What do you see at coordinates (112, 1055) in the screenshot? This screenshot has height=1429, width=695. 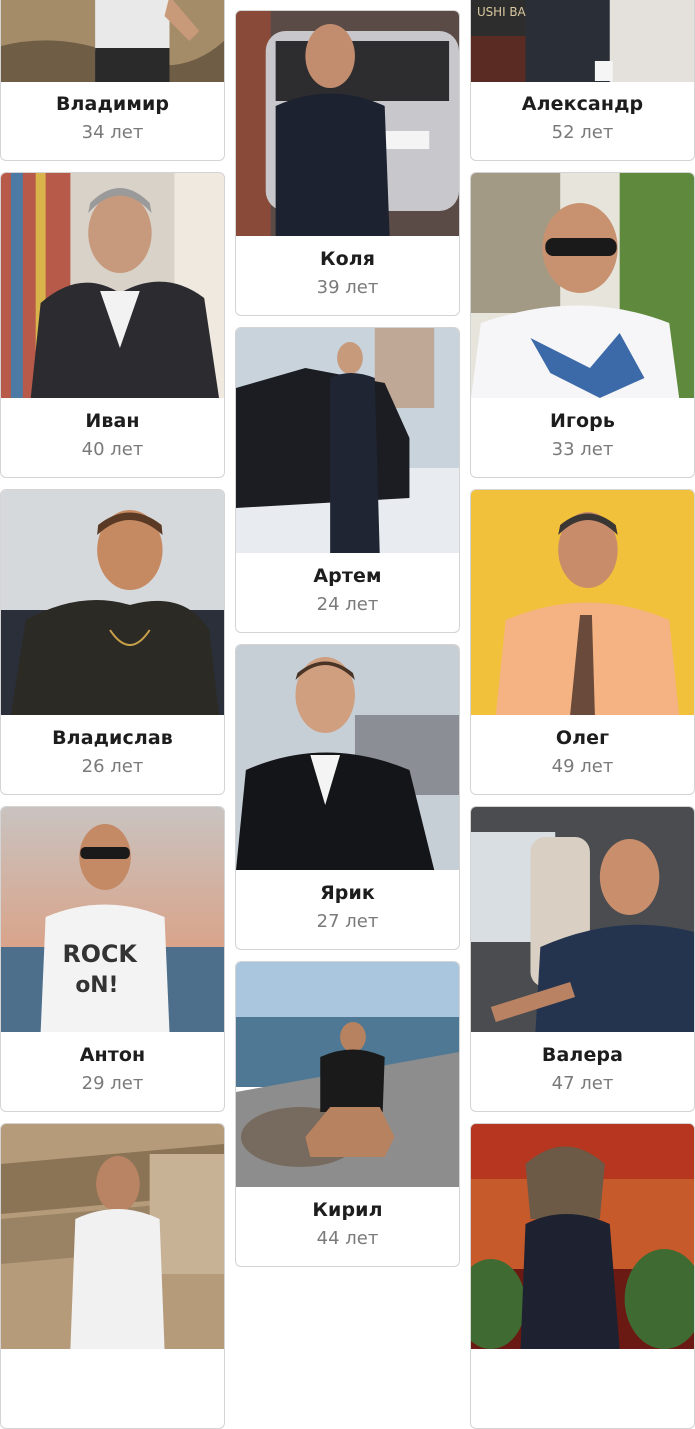 I see `profile-name: Антон` at bounding box center [112, 1055].